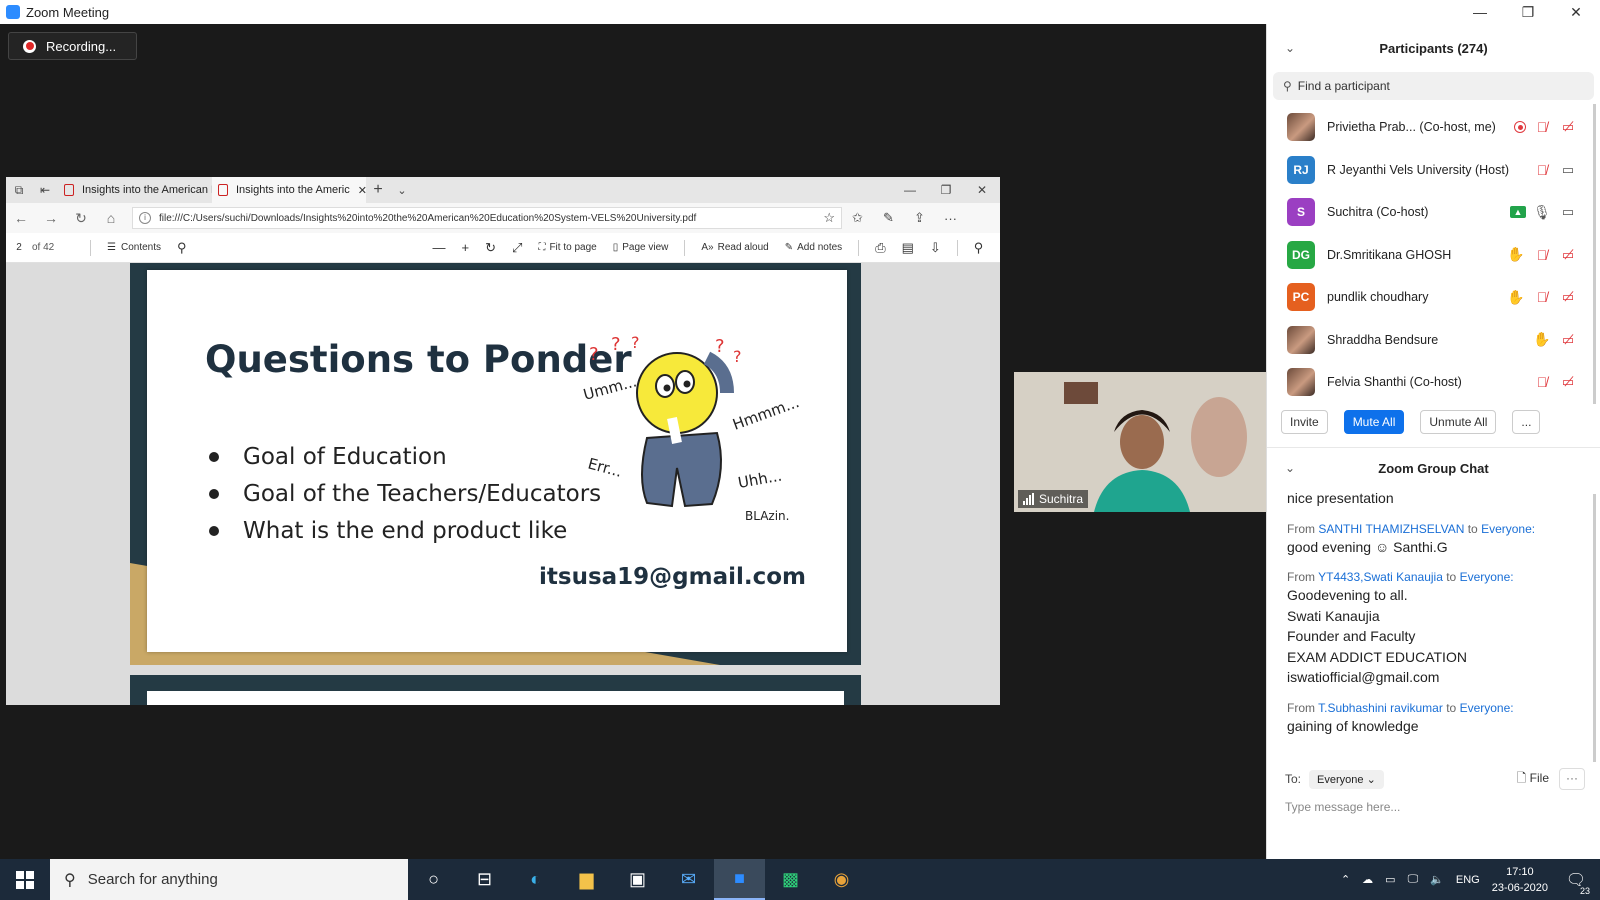  I want to click on contents-button: ☰ Contents, so click(134, 247).